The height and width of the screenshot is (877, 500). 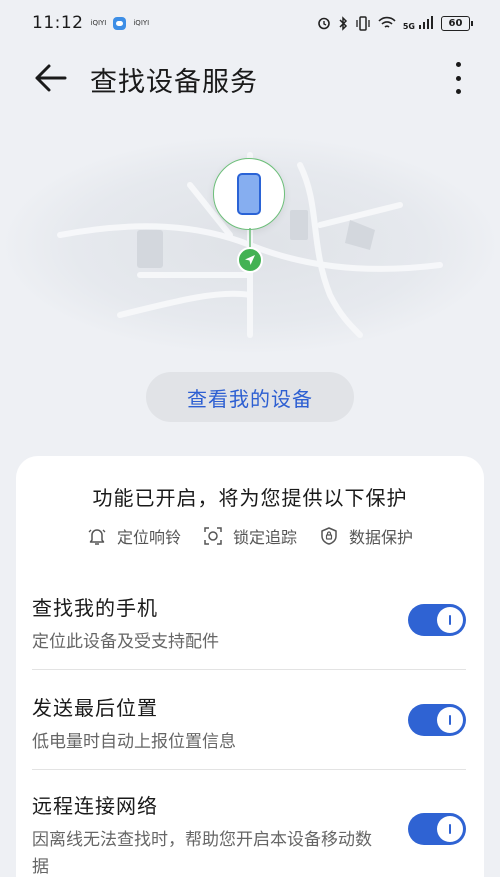 I want to click on send-last-location-toggle, so click(x=437, y=720).